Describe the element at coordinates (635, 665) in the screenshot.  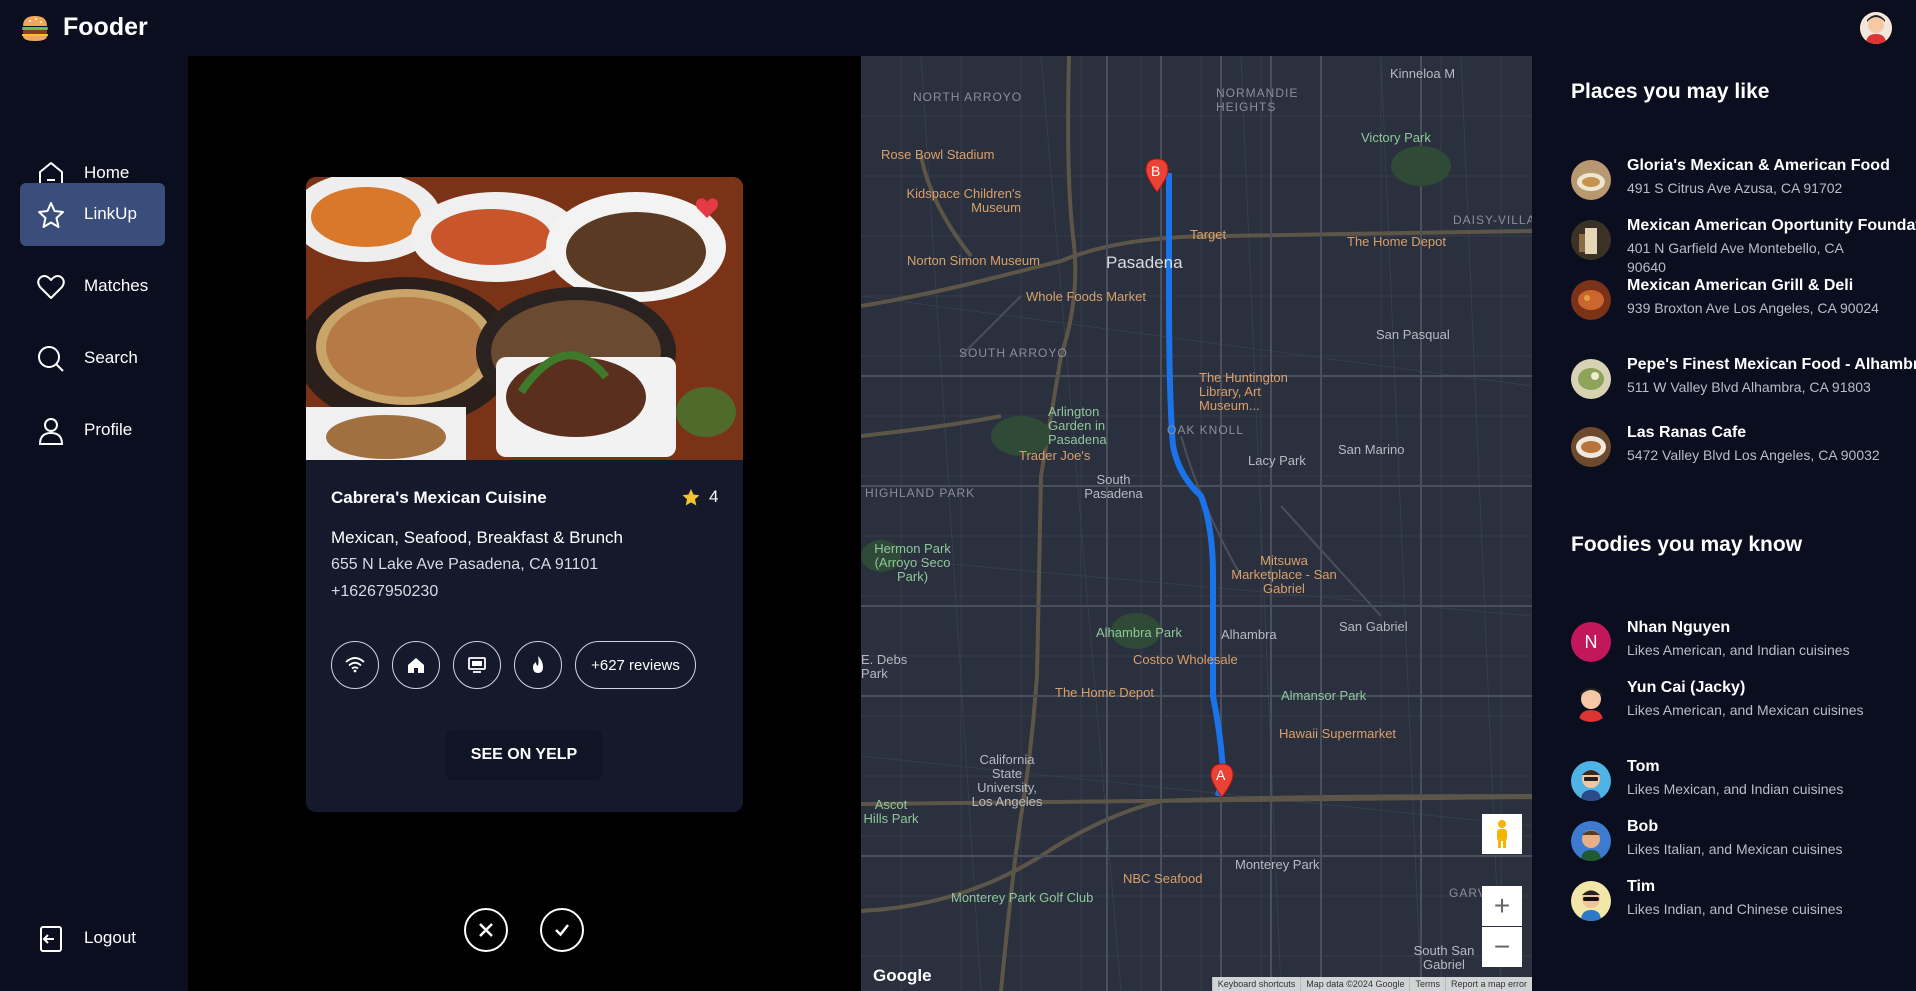
I see `reviews-button: +627 reviews` at that location.